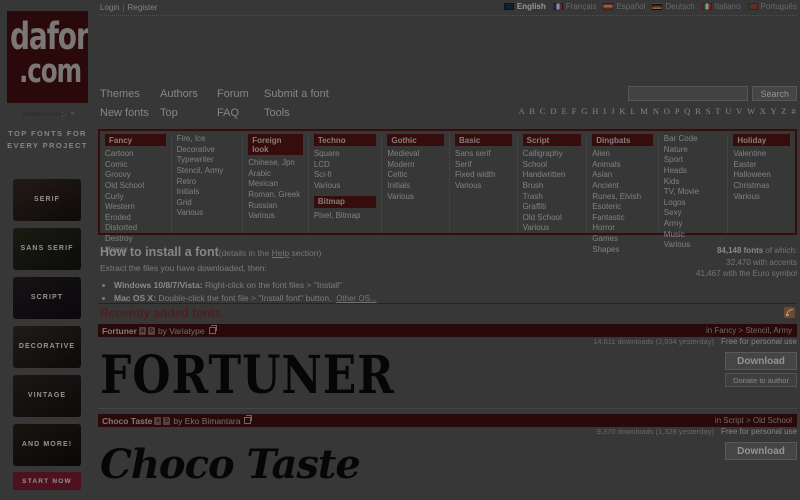 The image size is (800, 500). What do you see at coordinates (415, 175) in the screenshot?
I see `category-item: Celtic` at bounding box center [415, 175].